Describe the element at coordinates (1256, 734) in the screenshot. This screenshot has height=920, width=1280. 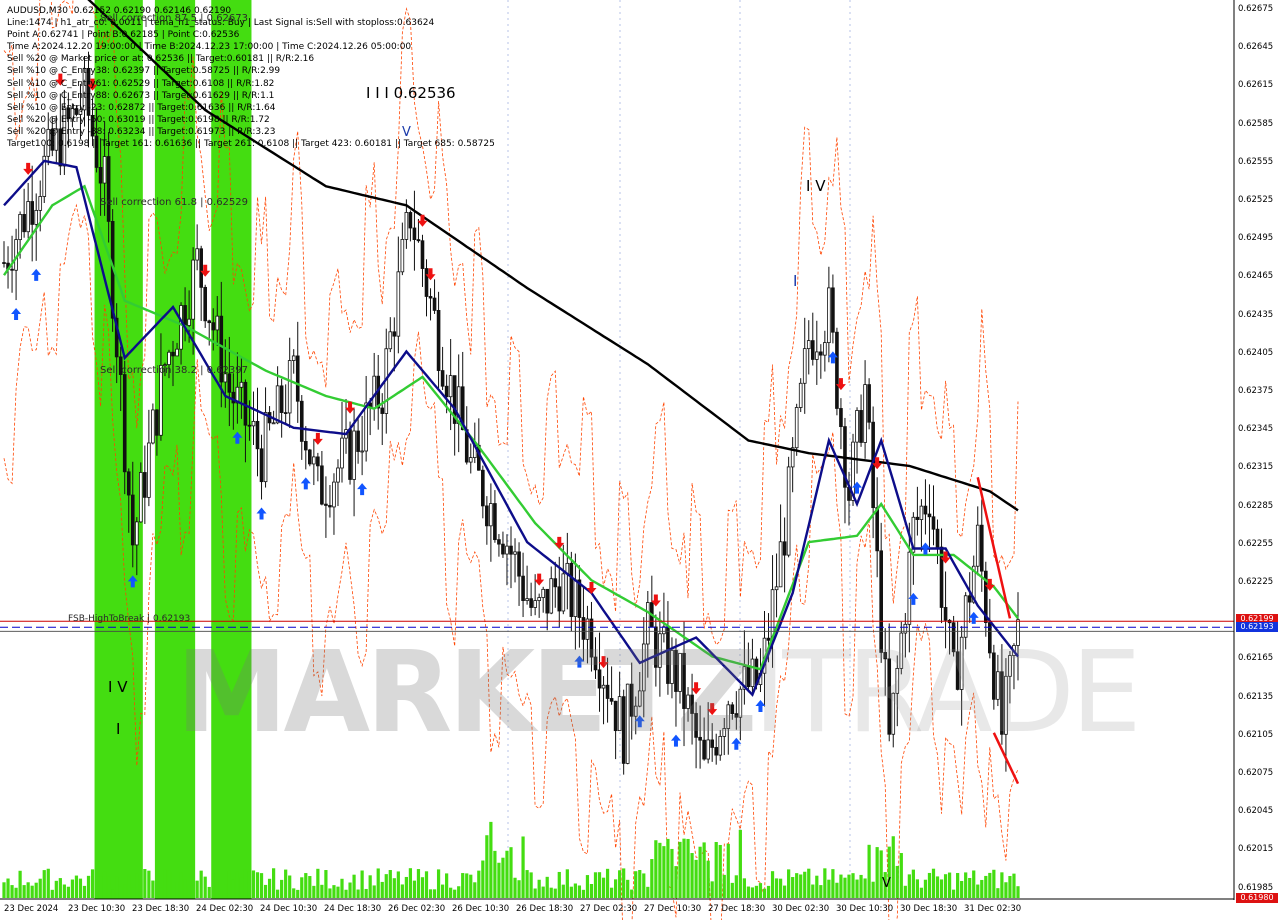
I see `price-tick-label: 0.62105` at that location.